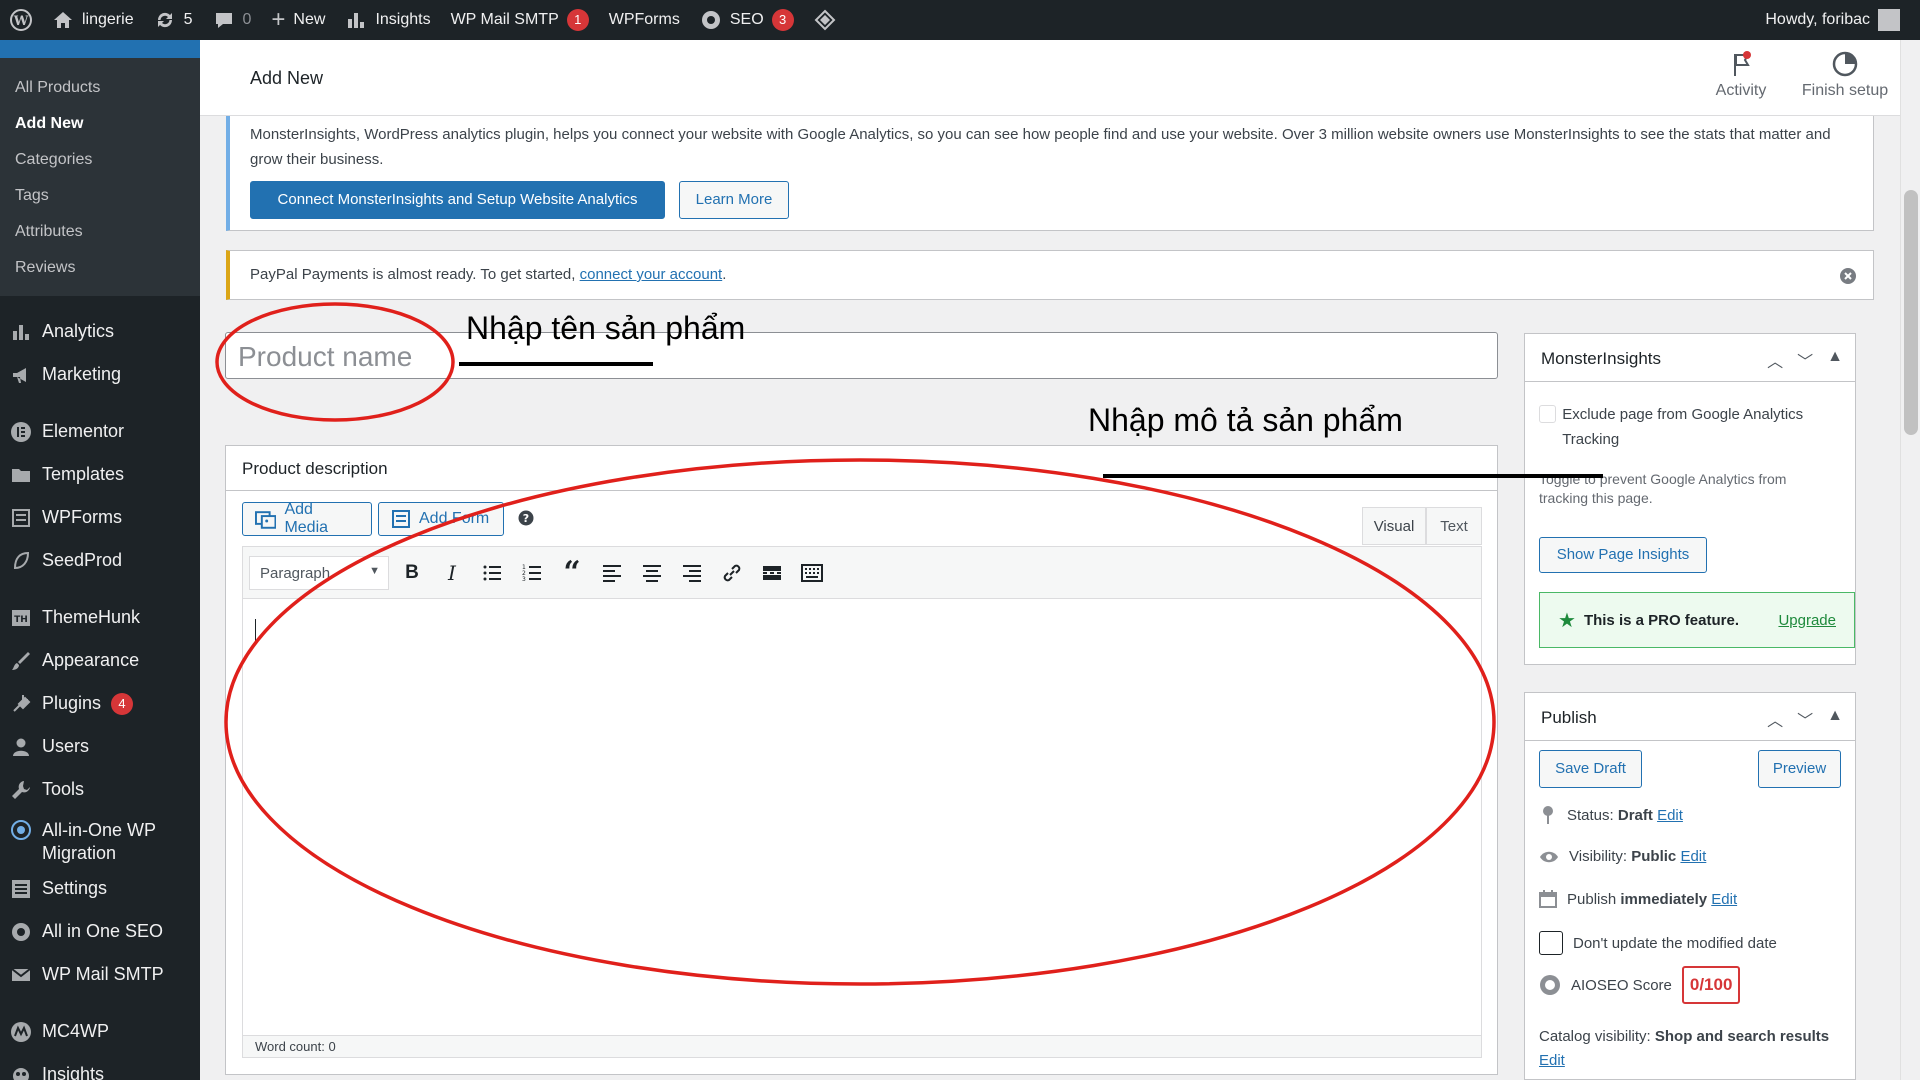  What do you see at coordinates (1394, 526) in the screenshot?
I see `tab-visual: Visual` at bounding box center [1394, 526].